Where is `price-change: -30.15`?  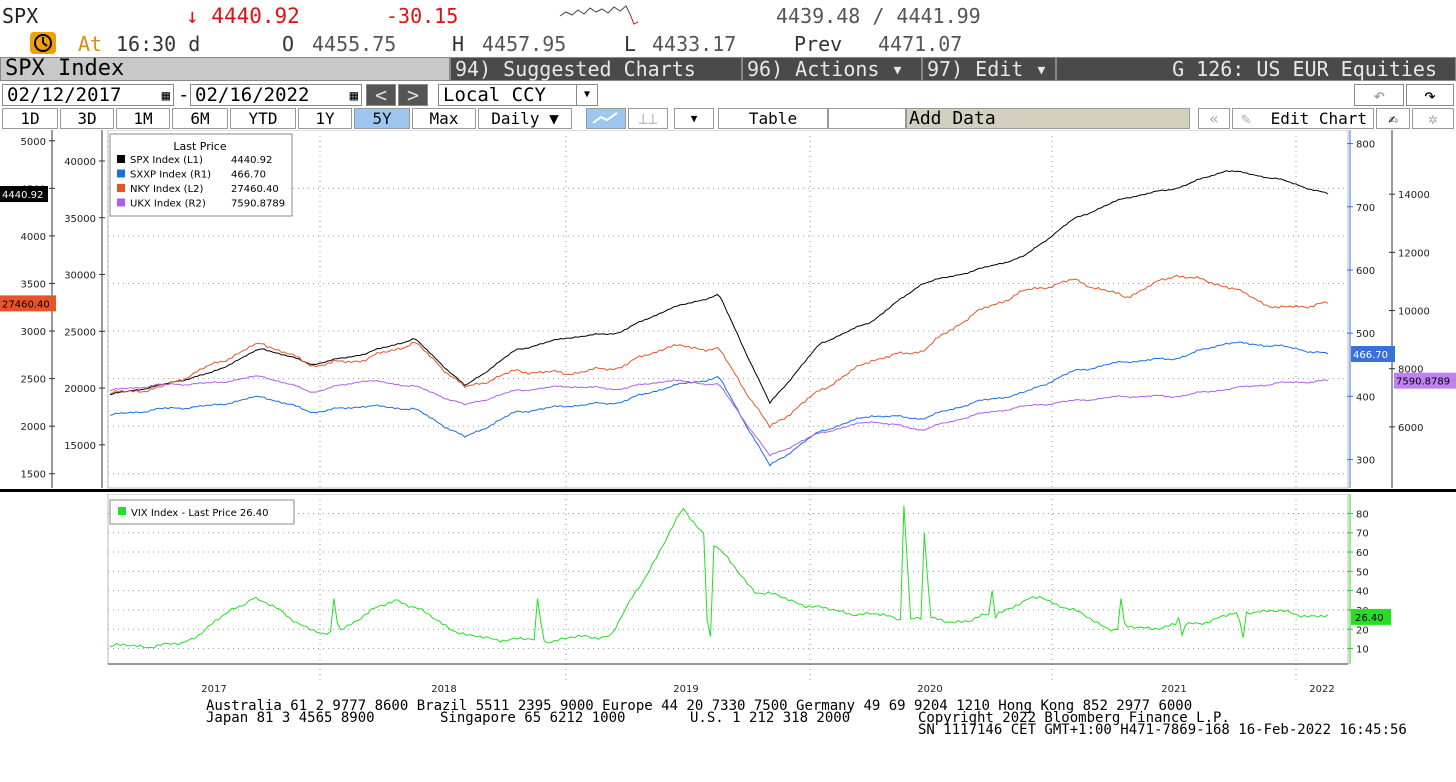 price-change: -30.15 is located at coordinates (422, 16).